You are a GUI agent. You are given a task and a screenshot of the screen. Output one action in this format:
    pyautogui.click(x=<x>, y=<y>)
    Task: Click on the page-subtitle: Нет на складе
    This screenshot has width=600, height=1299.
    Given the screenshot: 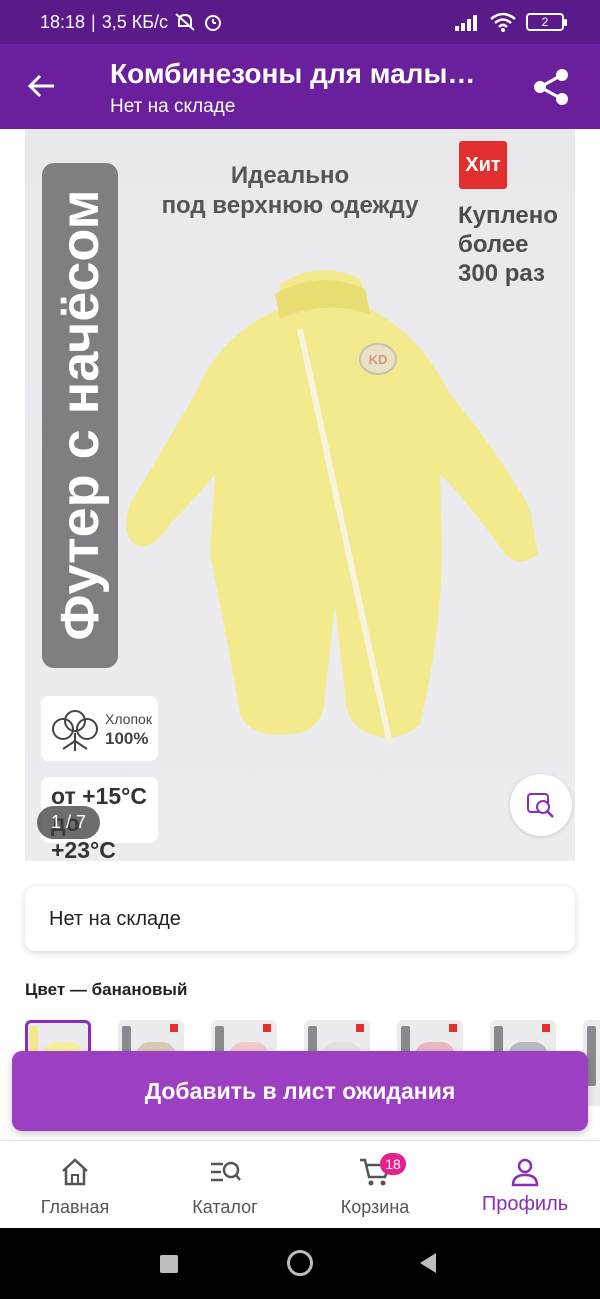 What is the action you would take?
    pyautogui.click(x=173, y=106)
    